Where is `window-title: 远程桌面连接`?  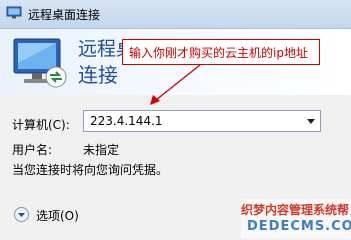
window-title: 远程桌面连接 is located at coordinates (64, 15).